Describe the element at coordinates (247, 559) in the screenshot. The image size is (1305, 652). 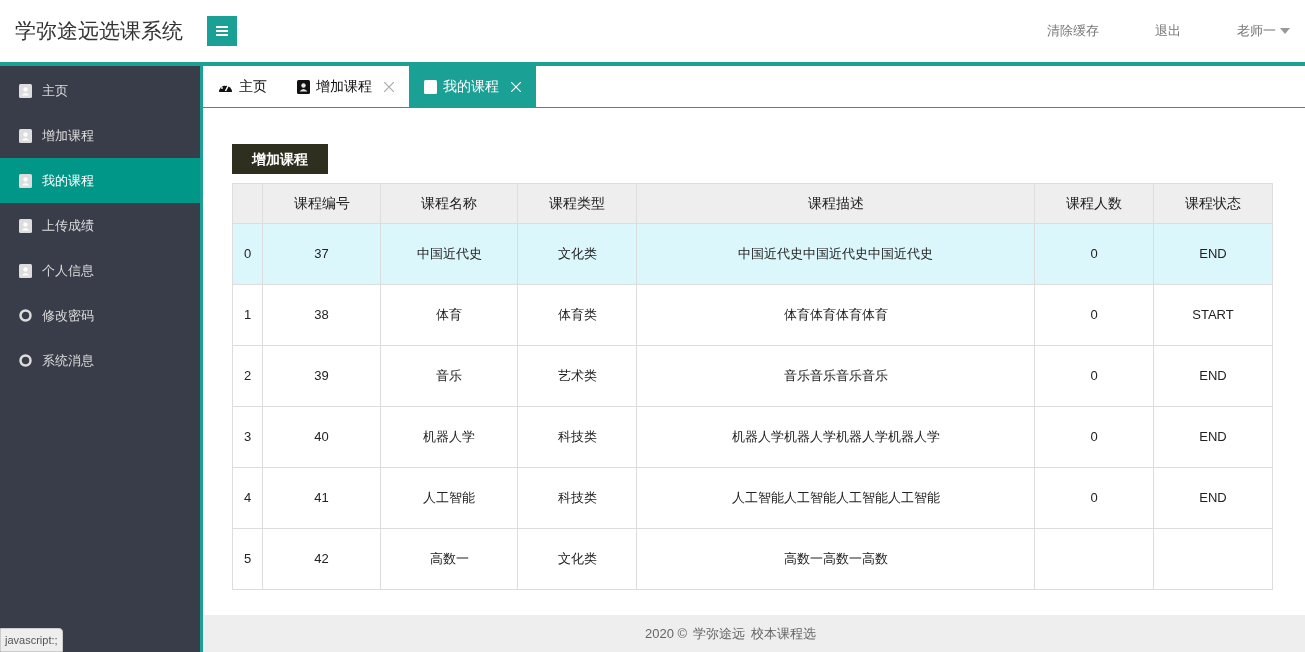
I see `row-index: 5` at that location.